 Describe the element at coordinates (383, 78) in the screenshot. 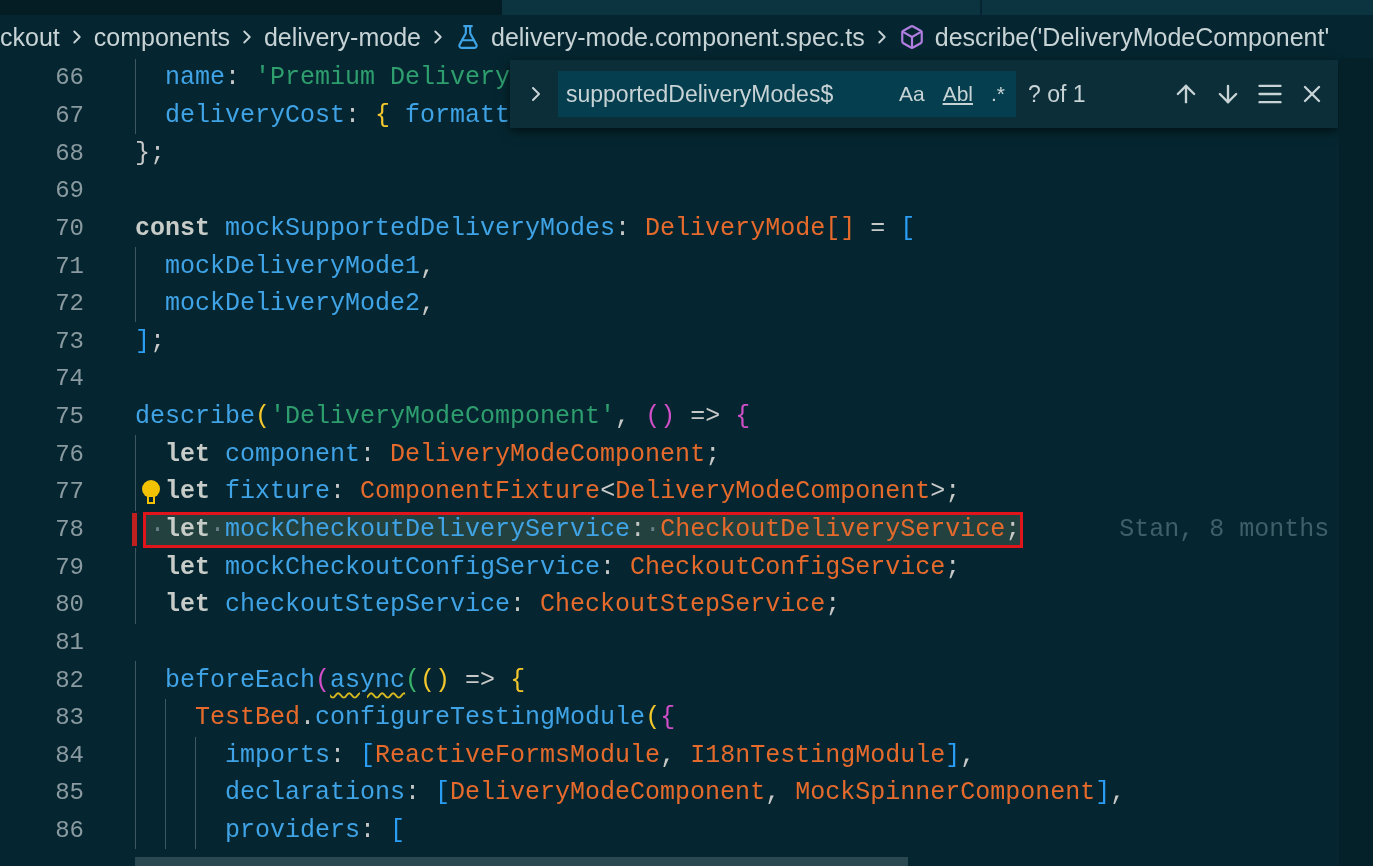

I see `code-token: 'Premium Delivery` at that location.